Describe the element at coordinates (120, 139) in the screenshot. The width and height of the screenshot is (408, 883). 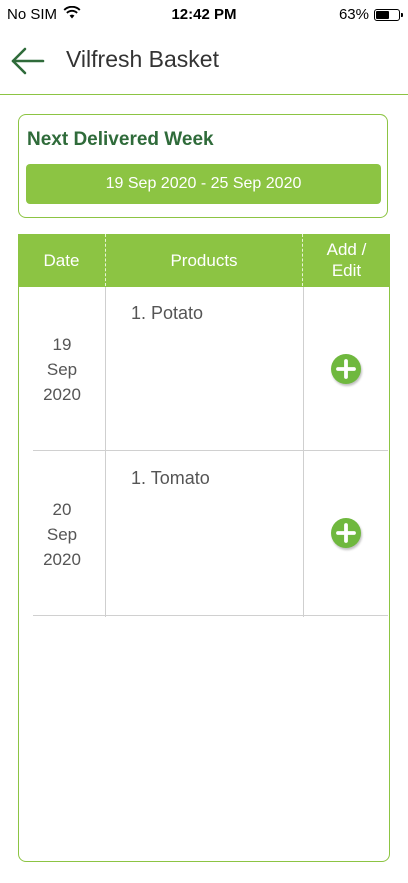
I see `week-card-title: Next Delivered Week` at that location.